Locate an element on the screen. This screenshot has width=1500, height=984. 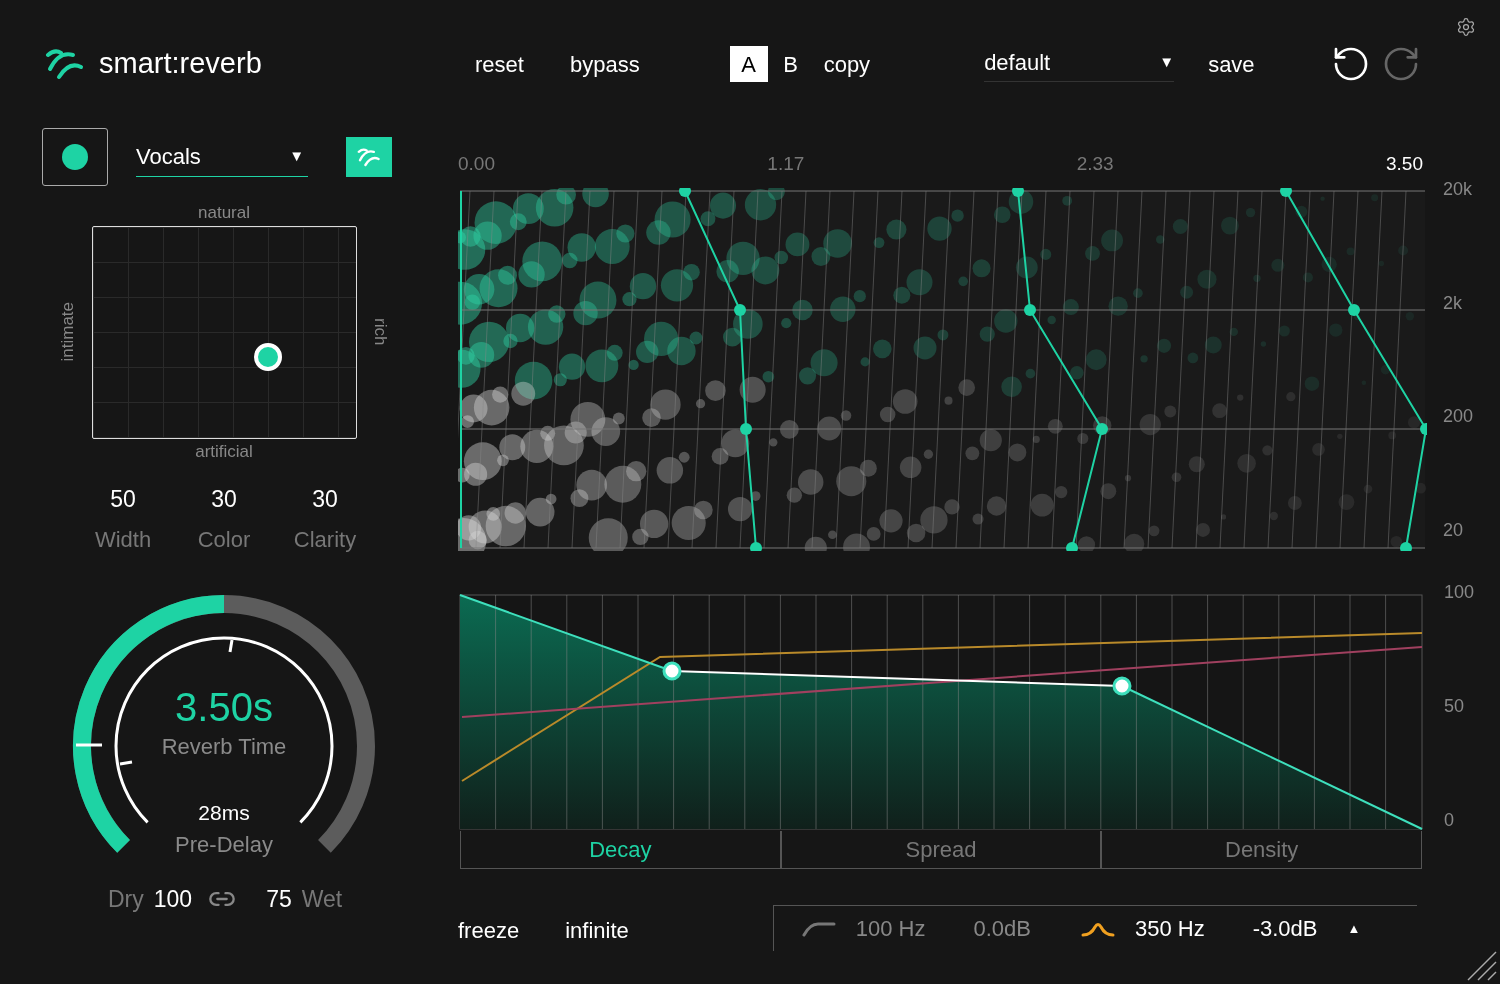
percent-axis-label: 0 is located at coordinates (1449, 820).